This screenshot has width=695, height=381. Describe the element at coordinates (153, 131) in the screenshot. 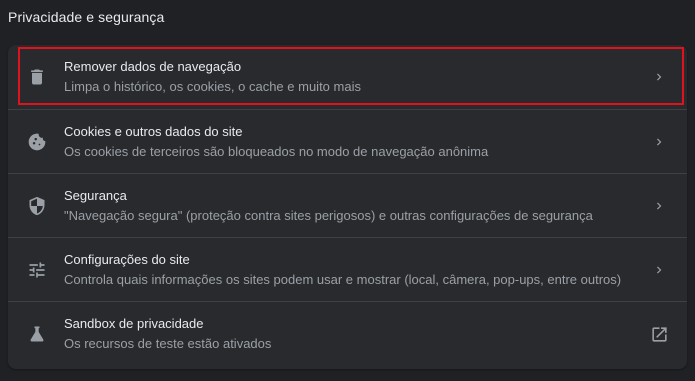

I see `row-title: Cookies e outros dados do site` at that location.